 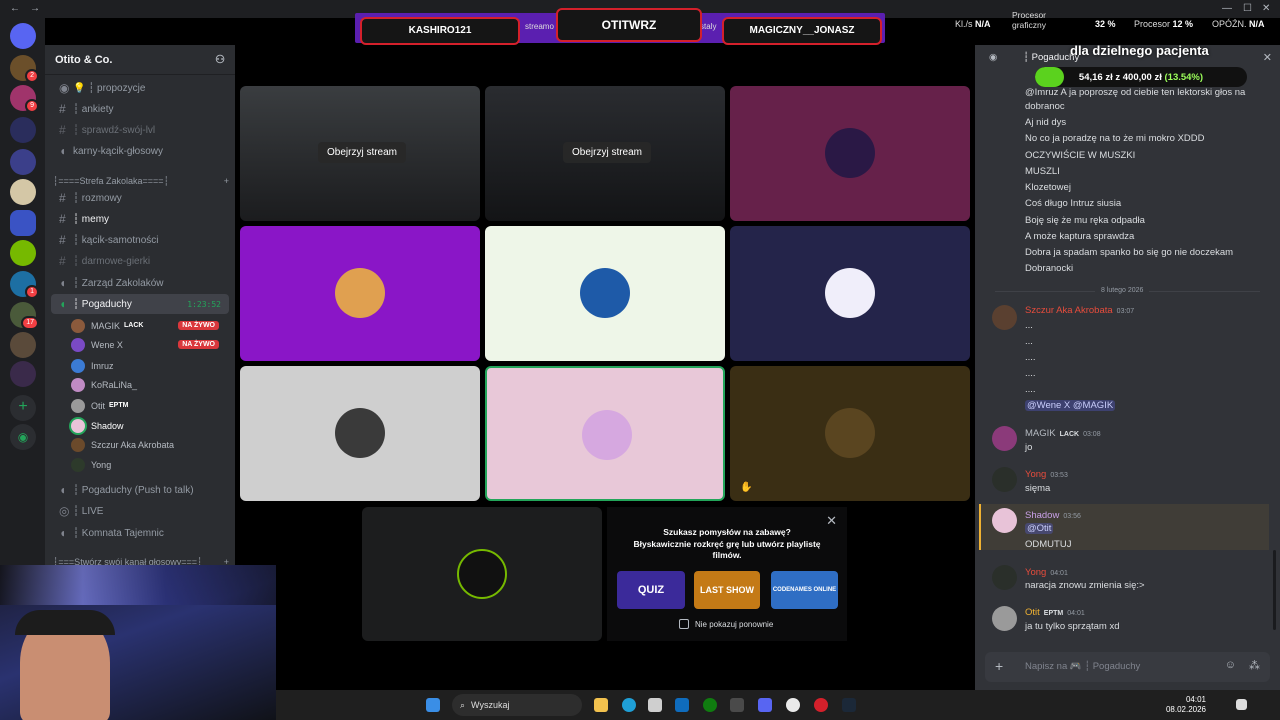 What do you see at coordinates (727, 590) in the screenshot?
I see `game-card-last-show: LAST SHOW` at bounding box center [727, 590].